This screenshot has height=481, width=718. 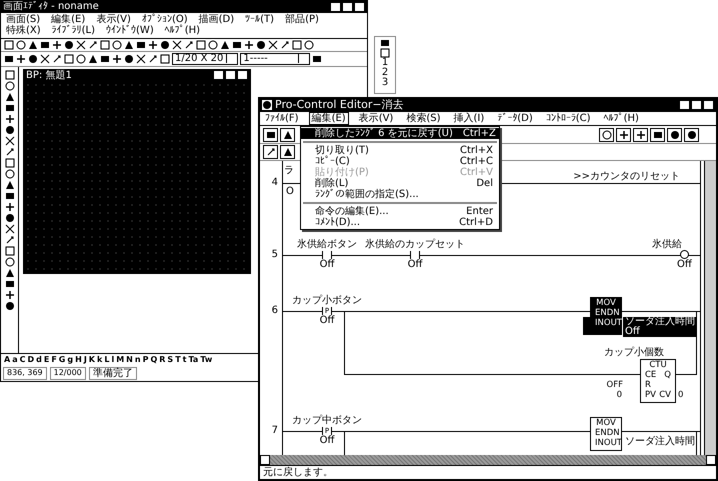 What do you see at coordinates (568, 118) in the screenshot?
I see `menu-item: ｺﾝﾄﾛｰﾗ(C)` at bounding box center [568, 118].